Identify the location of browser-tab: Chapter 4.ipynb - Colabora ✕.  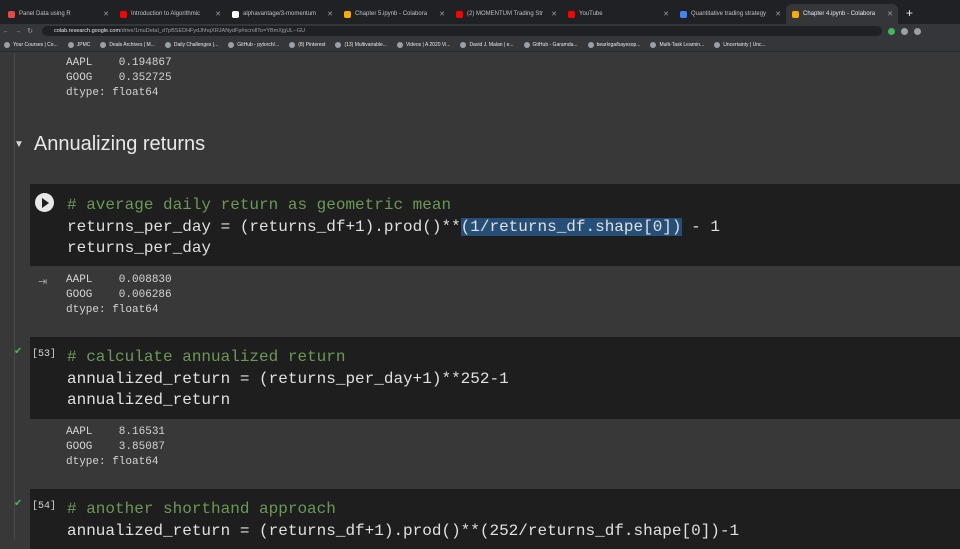
(842, 14).